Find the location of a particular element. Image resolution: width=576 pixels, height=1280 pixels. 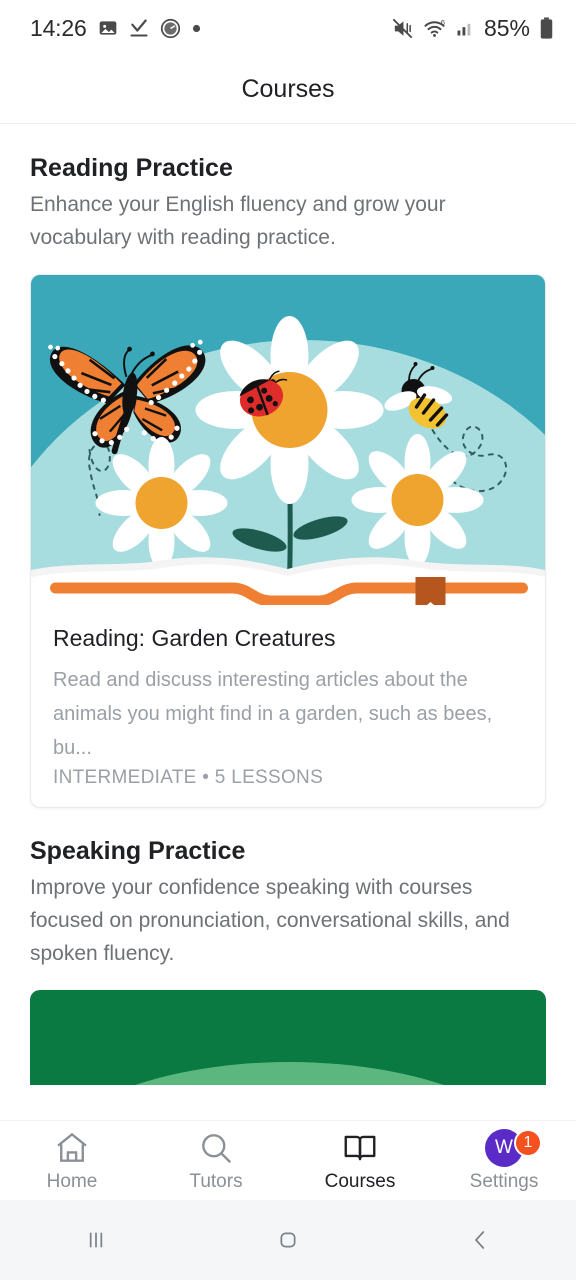

nav-item-home: Home is located at coordinates (72, 1160).